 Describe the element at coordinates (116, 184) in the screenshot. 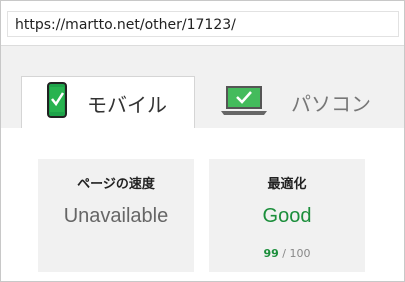

I see `speed-title: ページの速度` at that location.